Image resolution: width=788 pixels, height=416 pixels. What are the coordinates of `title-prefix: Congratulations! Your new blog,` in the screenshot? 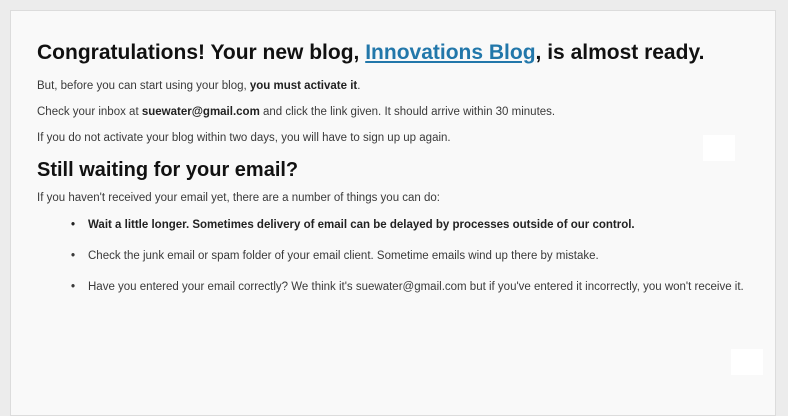 It's located at (201, 52).